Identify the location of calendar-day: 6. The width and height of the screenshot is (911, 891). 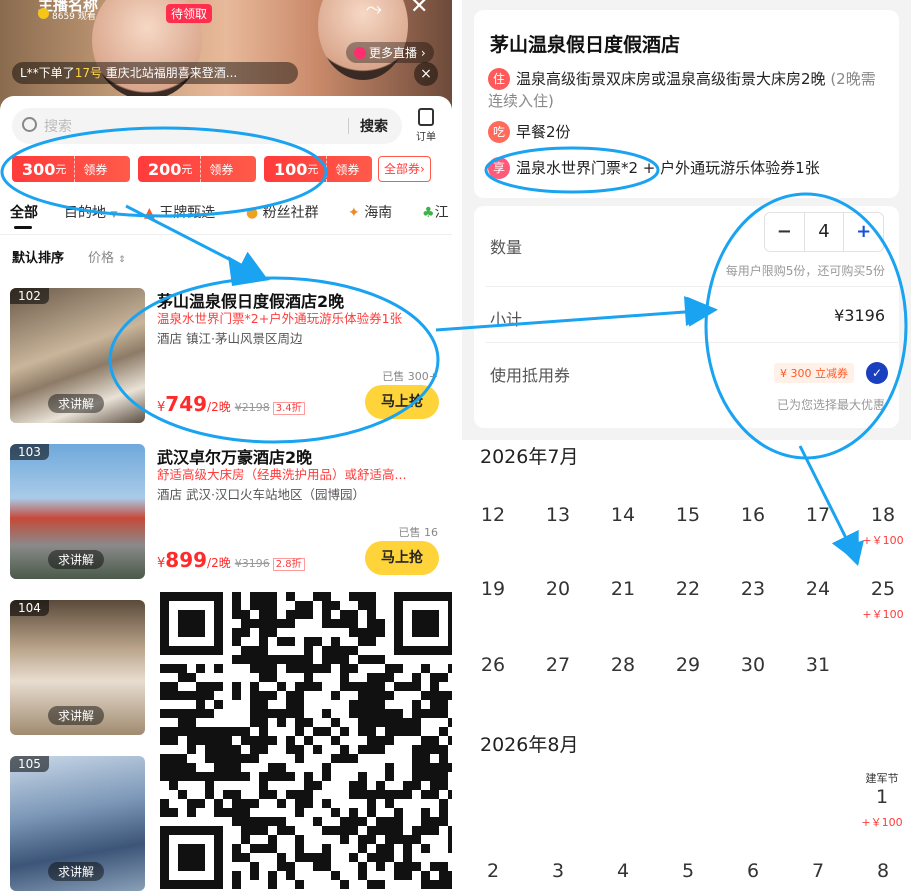
(753, 871).